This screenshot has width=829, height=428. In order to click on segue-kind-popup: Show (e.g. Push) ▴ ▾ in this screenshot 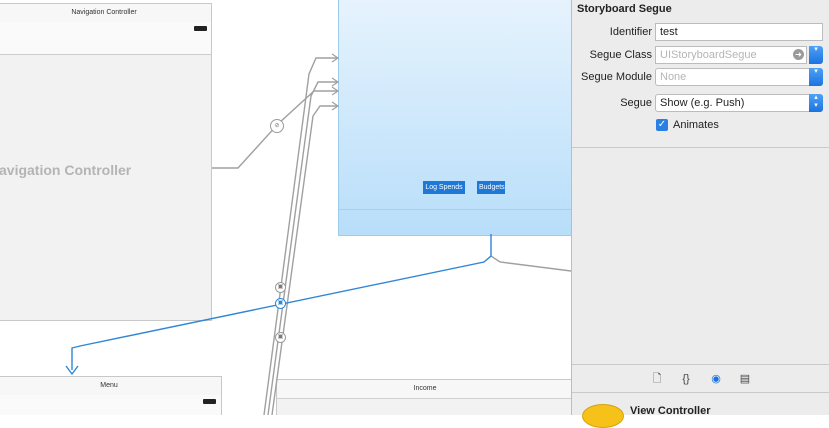, I will do `click(739, 103)`.